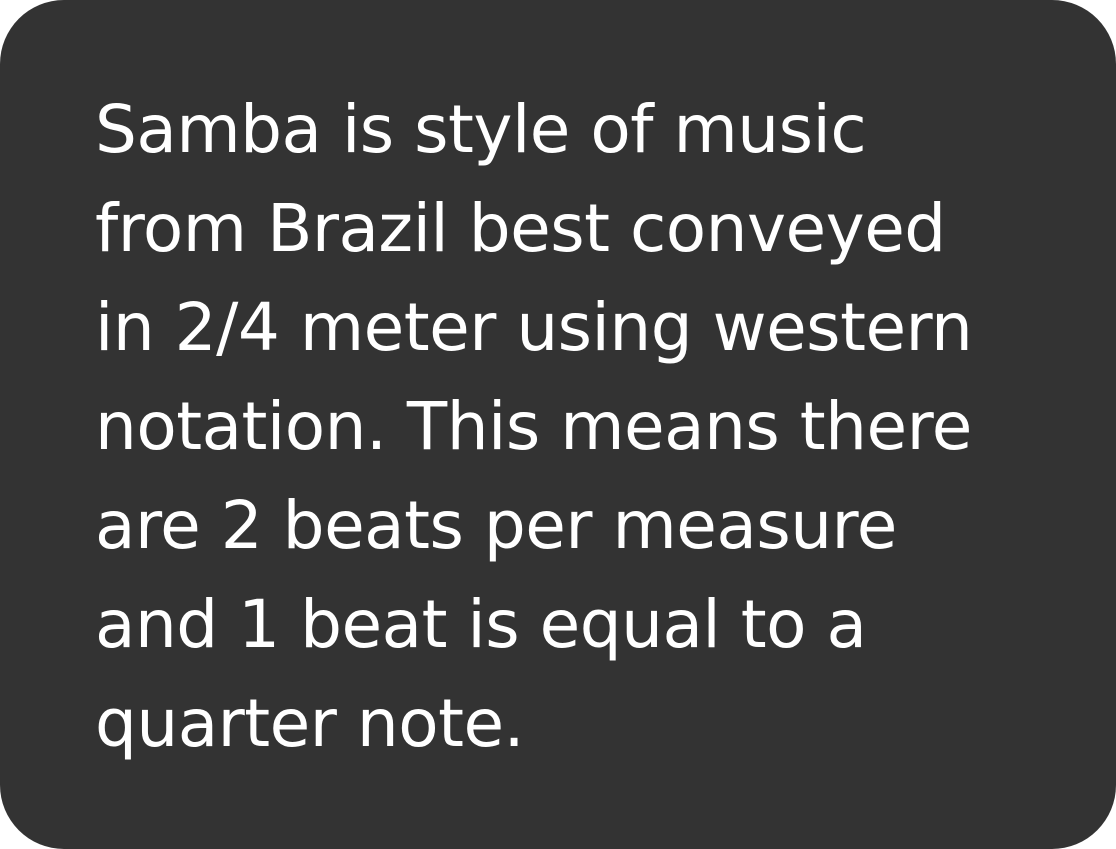 Image resolution: width=1116 pixels, height=849 pixels. I want to click on text-line-3: in 2/4 meter using western, so click(534, 327).